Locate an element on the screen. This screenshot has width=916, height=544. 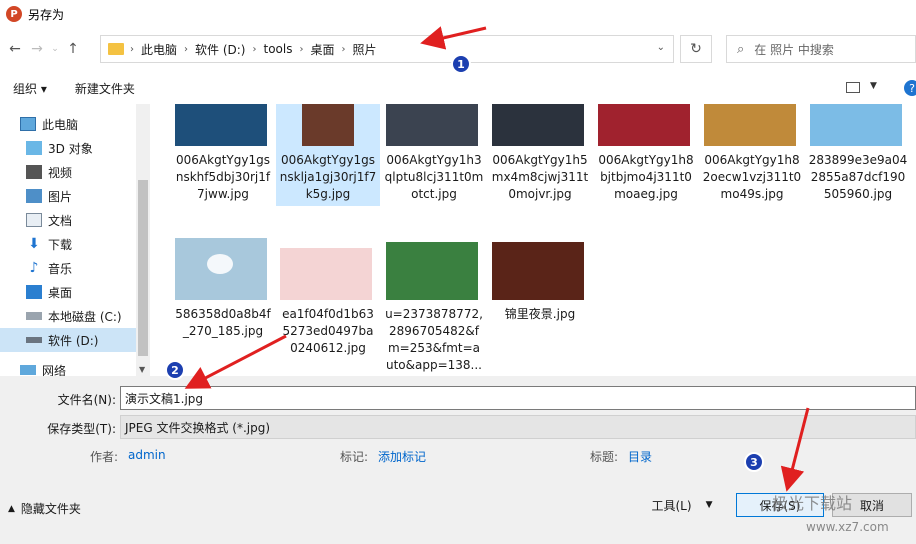
file-name: 283899e3e9a04 2855a87dcf190 505960.jpg is located at coordinates (858, 177).